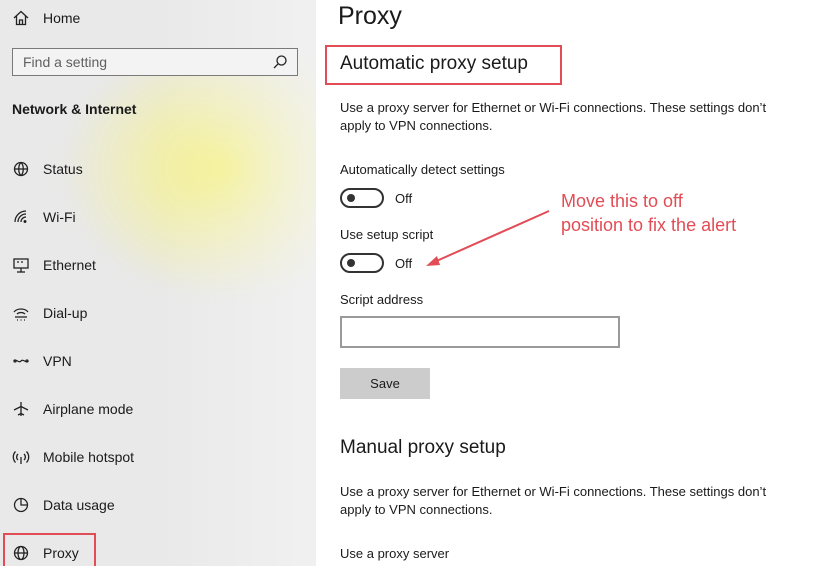 The width and height of the screenshot is (832, 566). What do you see at coordinates (89, 457) in the screenshot?
I see `sidebar-item-label: Mobile hotspot` at bounding box center [89, 457].